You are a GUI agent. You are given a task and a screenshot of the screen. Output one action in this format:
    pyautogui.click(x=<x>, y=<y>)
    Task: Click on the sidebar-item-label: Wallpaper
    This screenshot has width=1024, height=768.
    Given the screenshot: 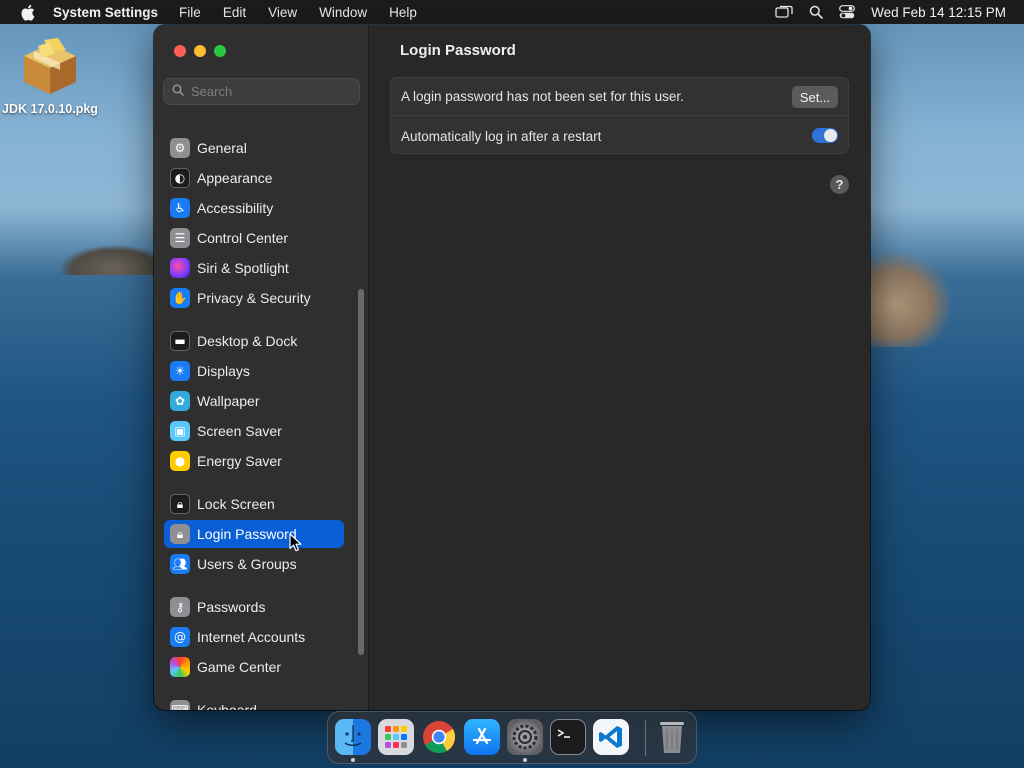 What is the action you would take?
    pyautogui.click(x=228, y=401)
    